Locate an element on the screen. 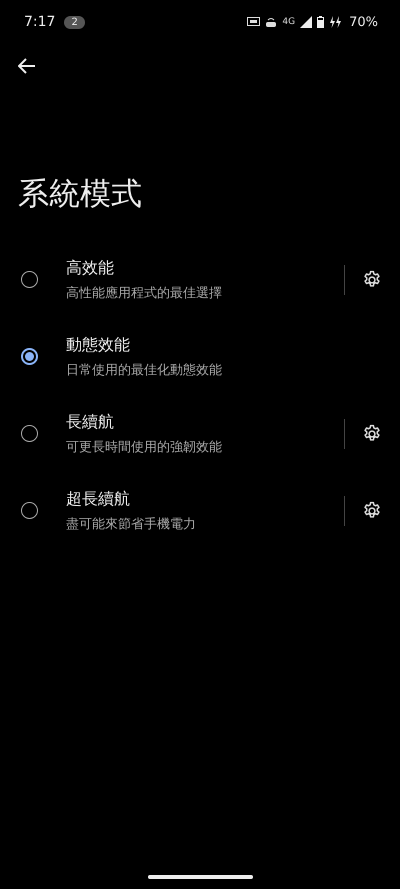 The width and height of the screenshot is (400, 889). mode-description: 日常使用的最佳化動態效能 is located at coordinates (144, 370).